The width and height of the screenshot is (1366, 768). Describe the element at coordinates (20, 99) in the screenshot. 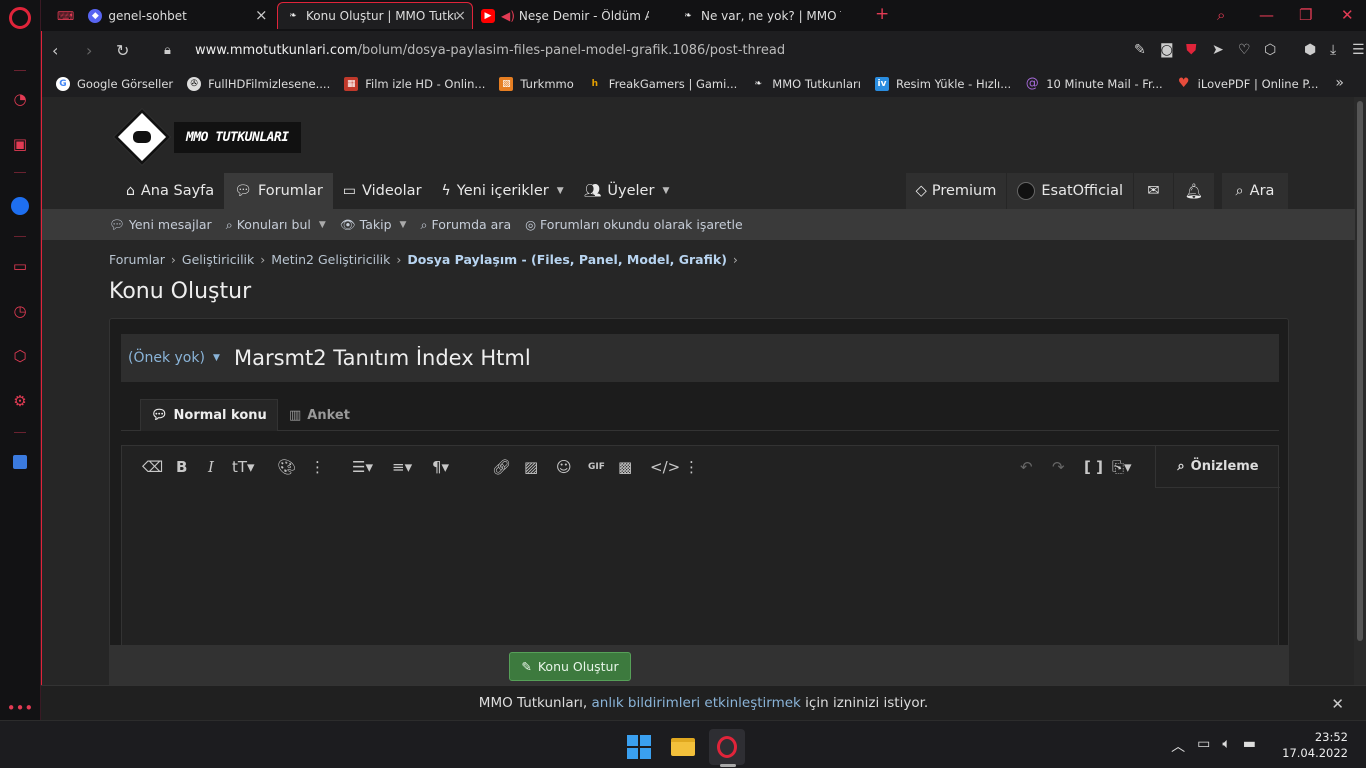

I see `speed-dial-icon: ◔` at that location.